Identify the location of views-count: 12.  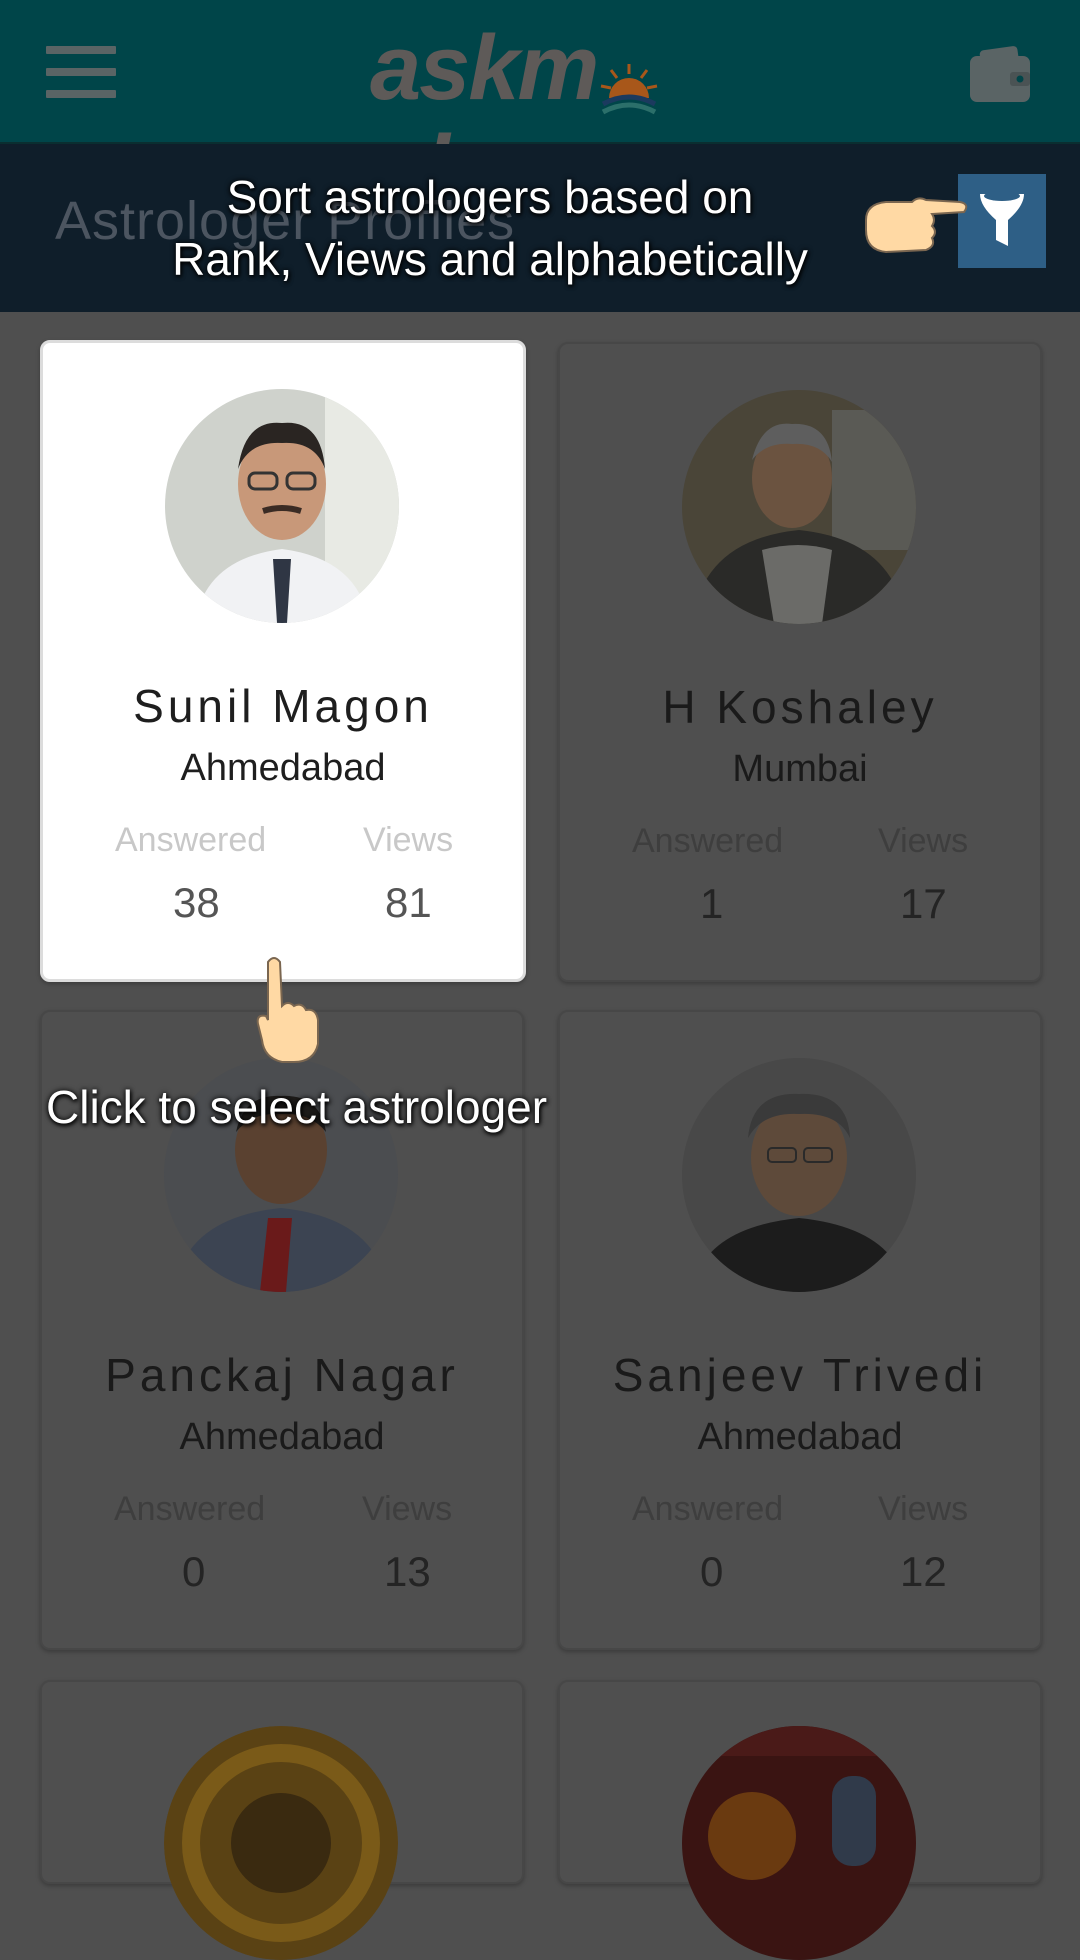
(923, 1571).